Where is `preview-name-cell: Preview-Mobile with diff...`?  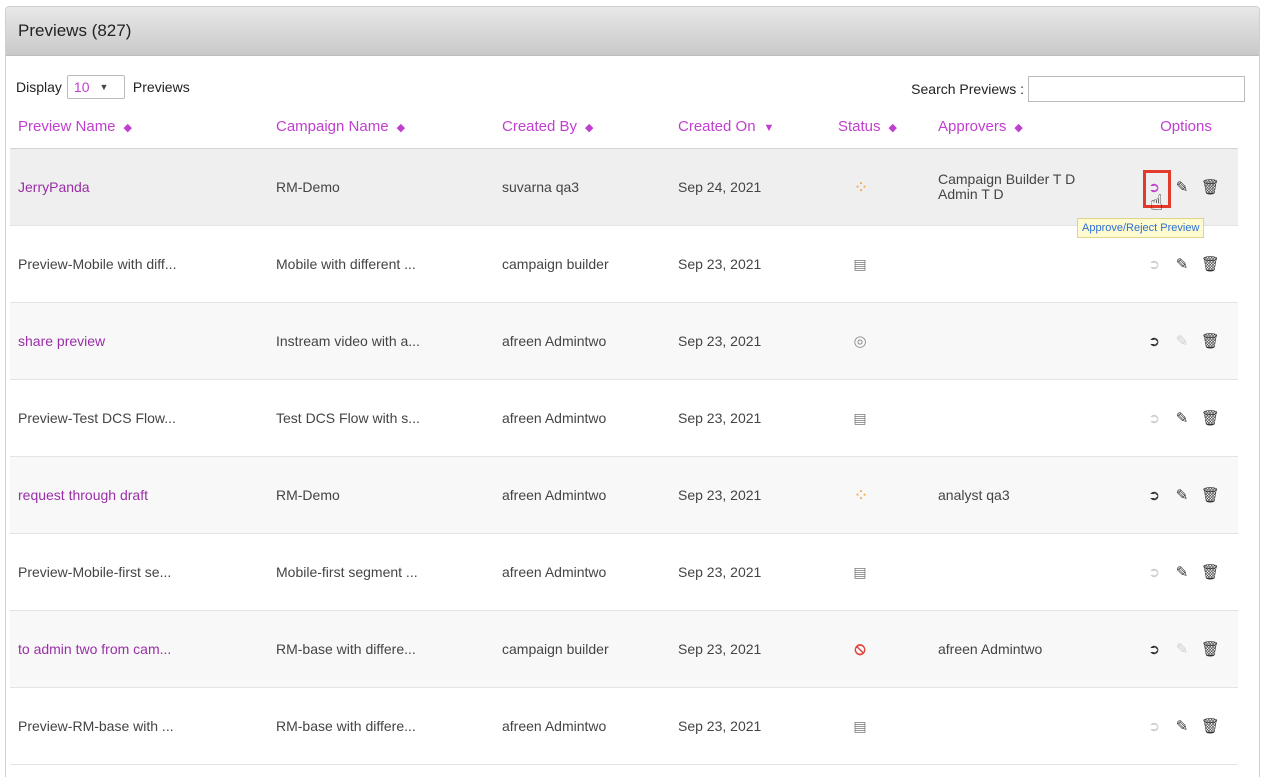
preview-name-cell: Preview-Mobile with diff... is located at coordinates (139, 264).